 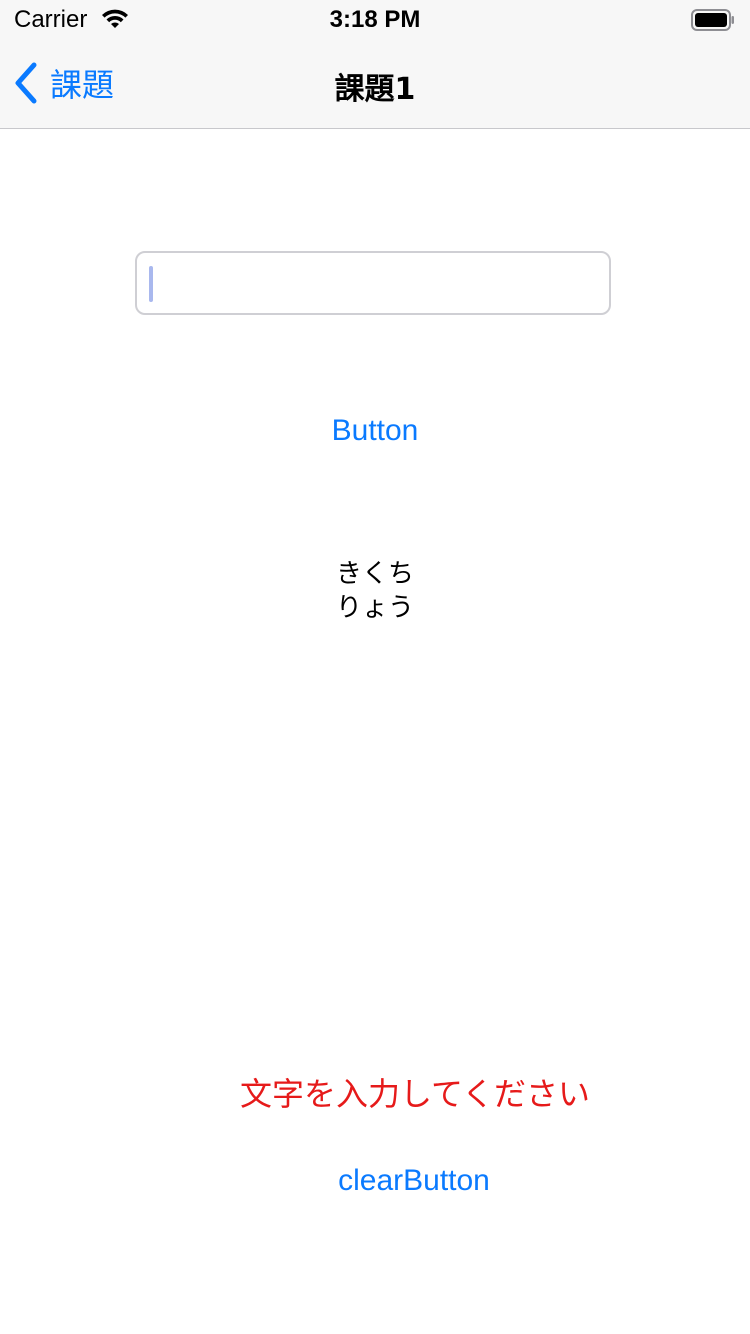 I want to click on name-label-line2: りょう, so click(x=374, y=608).